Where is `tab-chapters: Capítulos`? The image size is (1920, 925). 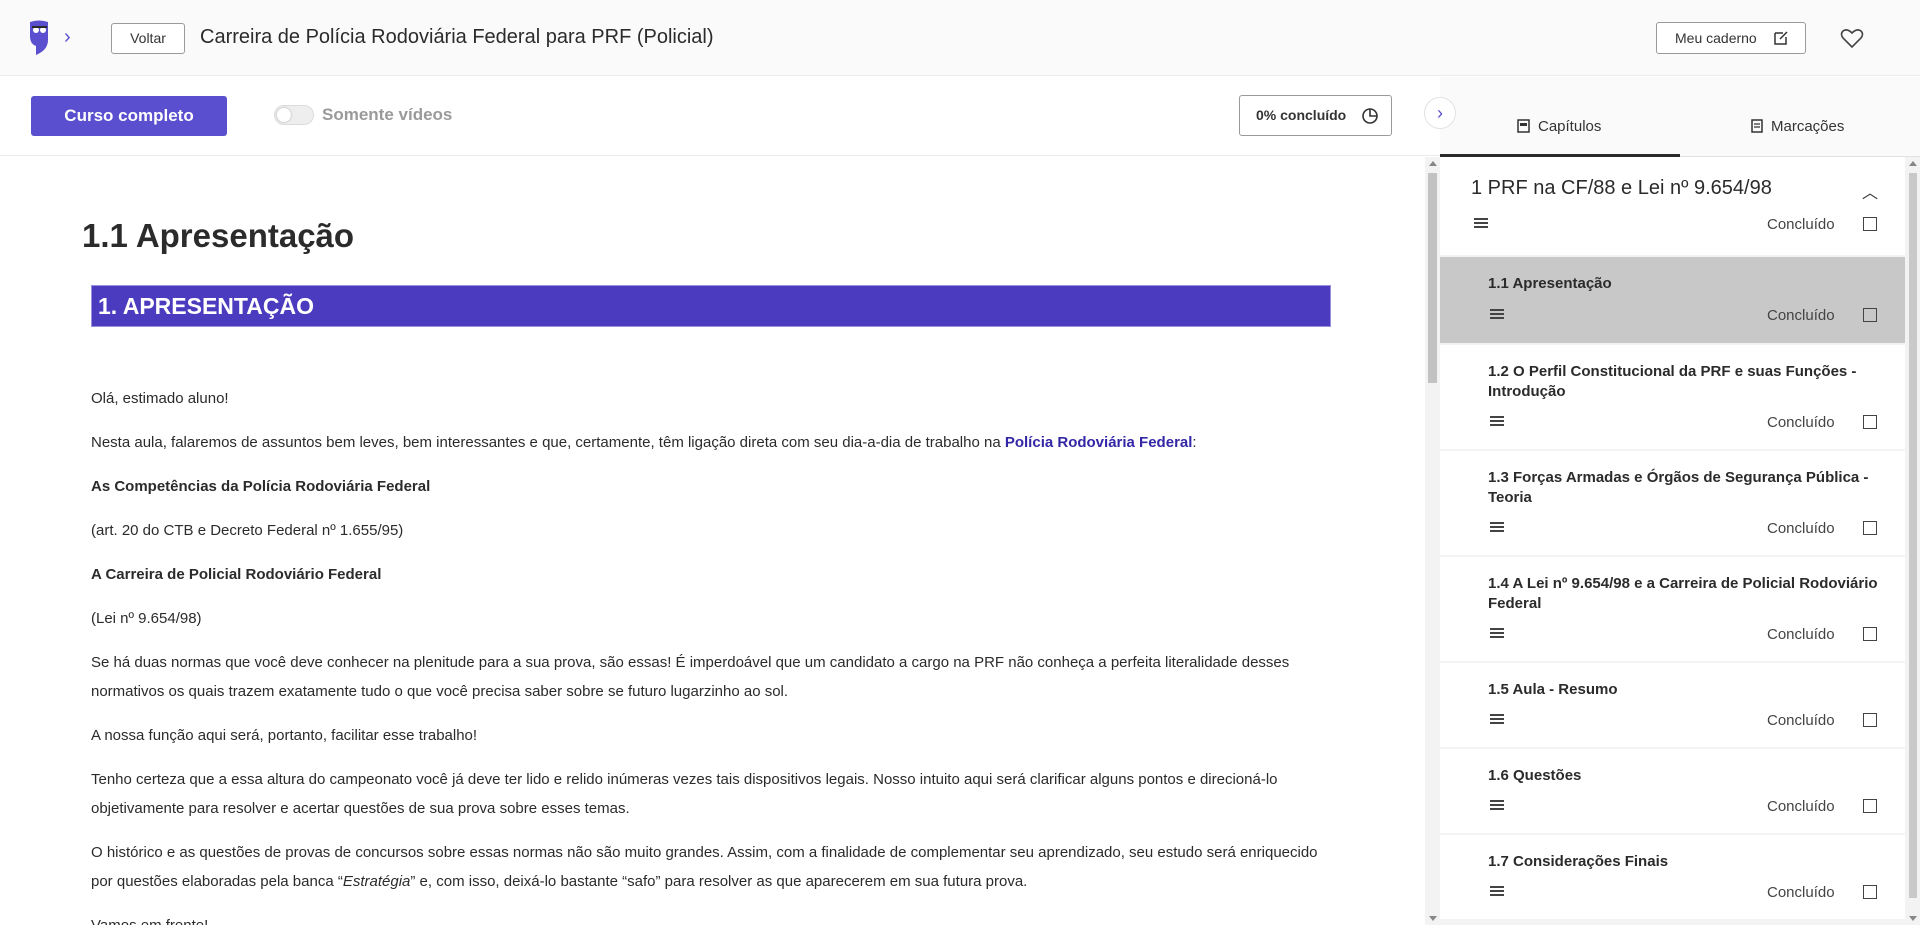
tab-chapters: Capítulos is located at coordinates (1559, 126).